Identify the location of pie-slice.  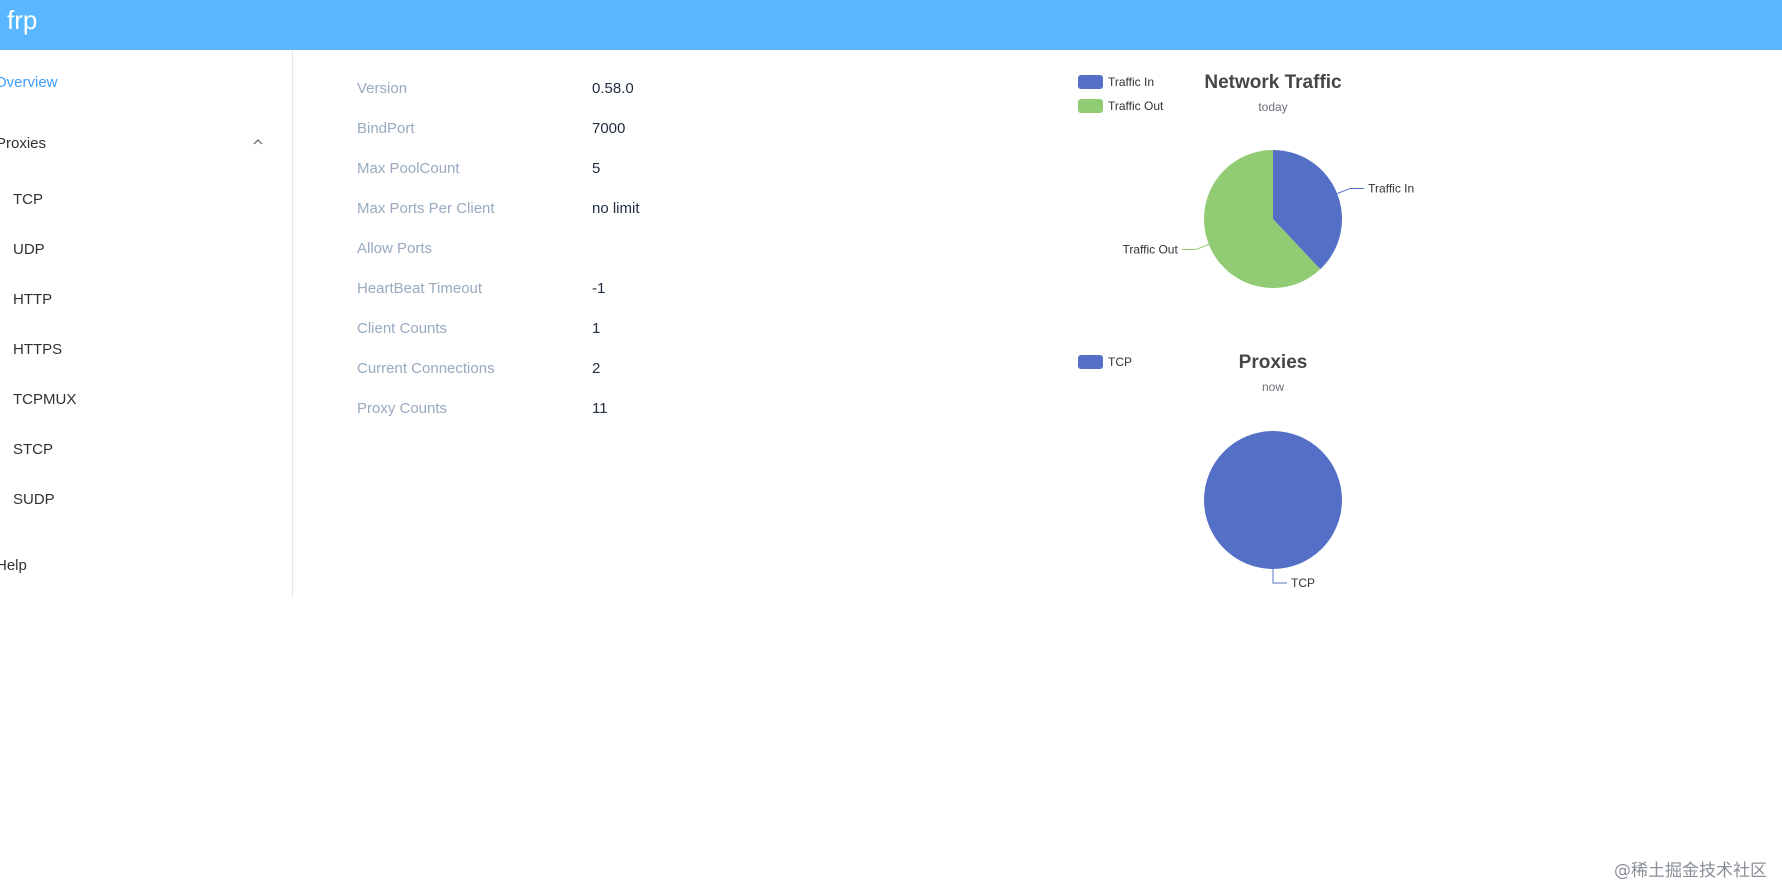
(1273, 500).